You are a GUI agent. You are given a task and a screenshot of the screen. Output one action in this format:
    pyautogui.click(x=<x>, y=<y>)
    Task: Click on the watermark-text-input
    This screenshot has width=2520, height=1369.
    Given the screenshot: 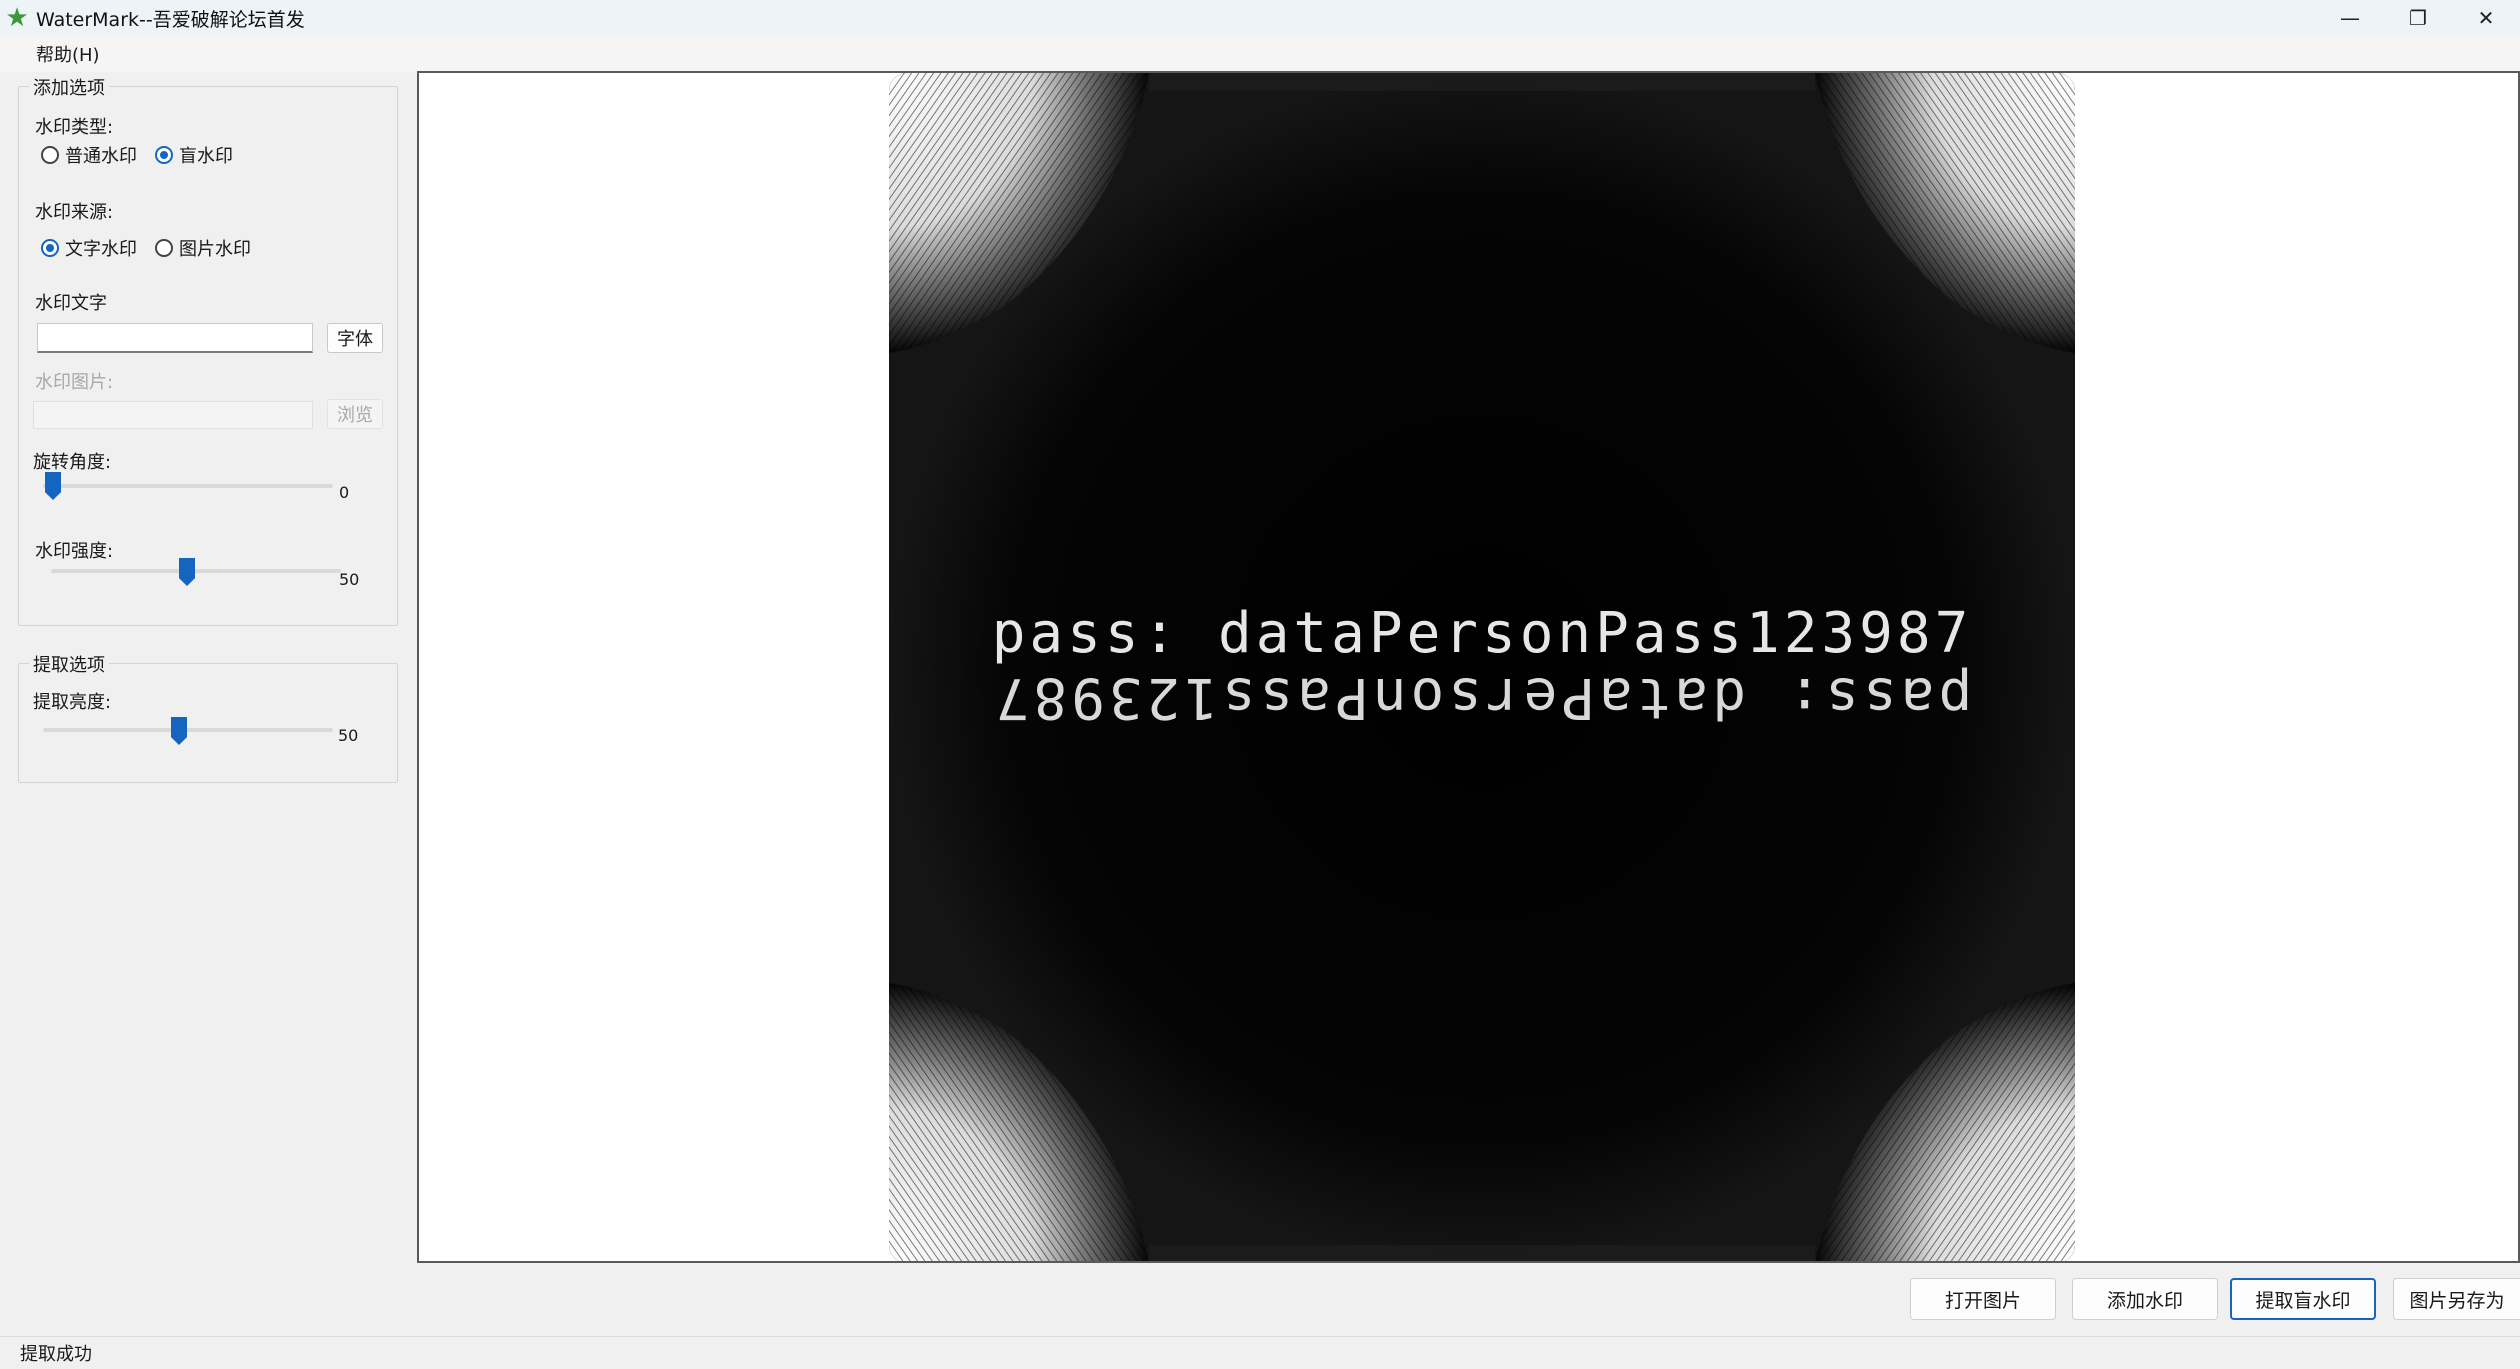 What is the action you would take?
    pyautogui.click(x=175, y=338)
    